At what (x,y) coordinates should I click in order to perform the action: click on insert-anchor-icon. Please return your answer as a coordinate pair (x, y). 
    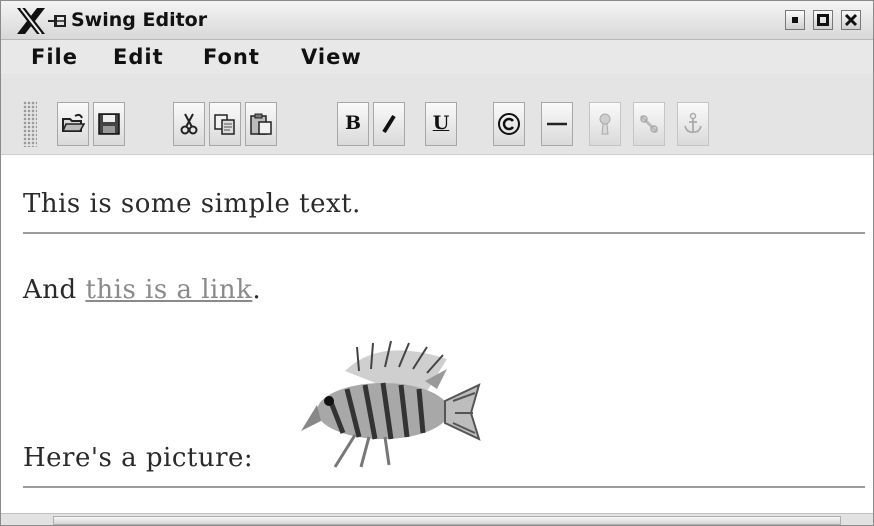
    Looking at the image, I should click on (693, 123).